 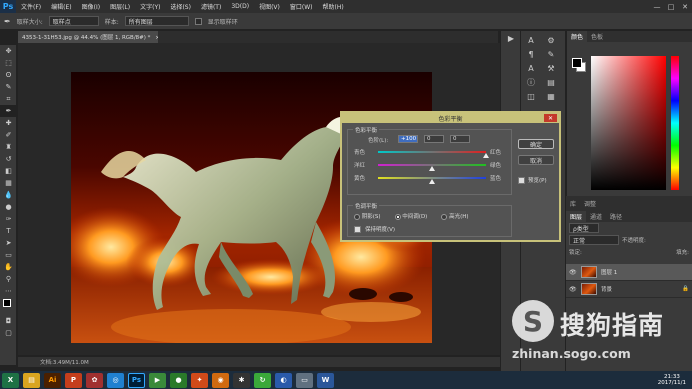 I want to click on properties-icon: ▤, so click(x=551, y=82).